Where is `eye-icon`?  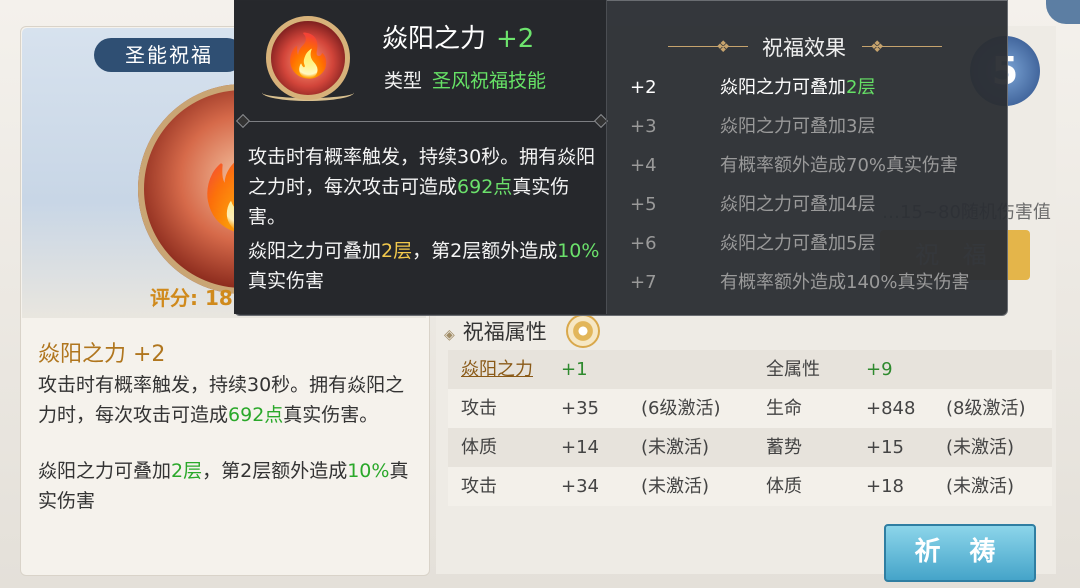
eye-icon is located at coordinates (583, 331).